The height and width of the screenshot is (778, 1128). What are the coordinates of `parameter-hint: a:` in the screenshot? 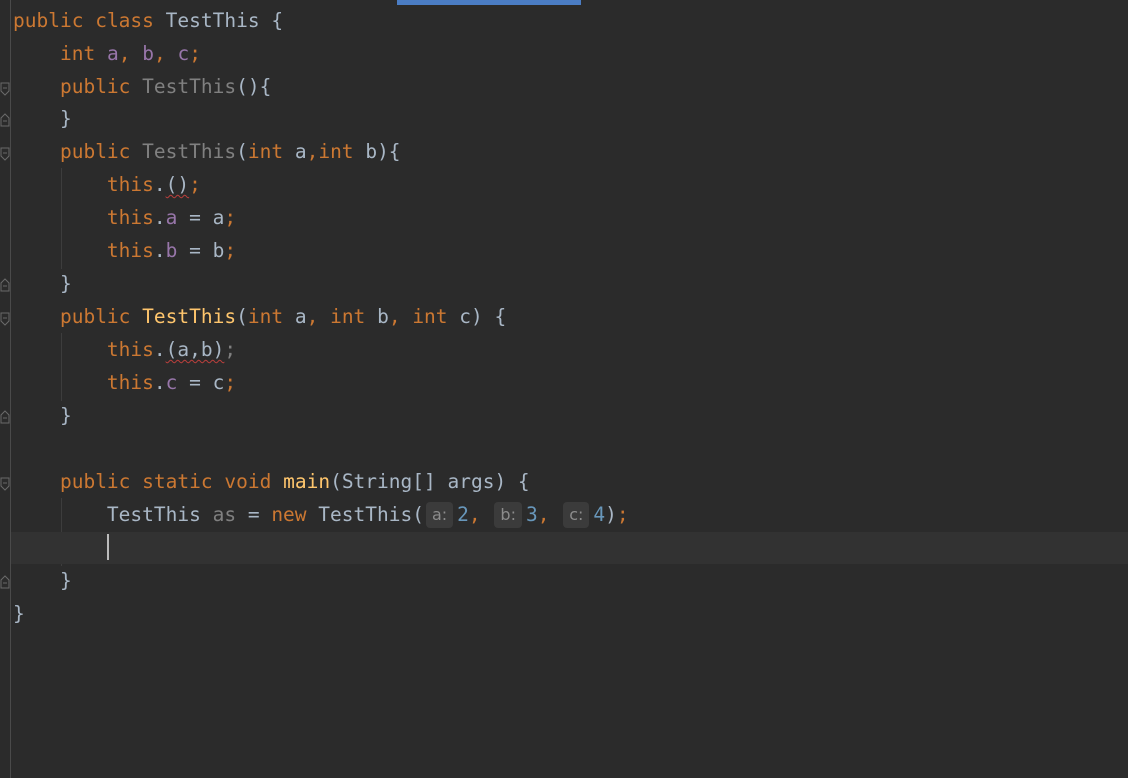 It's located at (439, 515).